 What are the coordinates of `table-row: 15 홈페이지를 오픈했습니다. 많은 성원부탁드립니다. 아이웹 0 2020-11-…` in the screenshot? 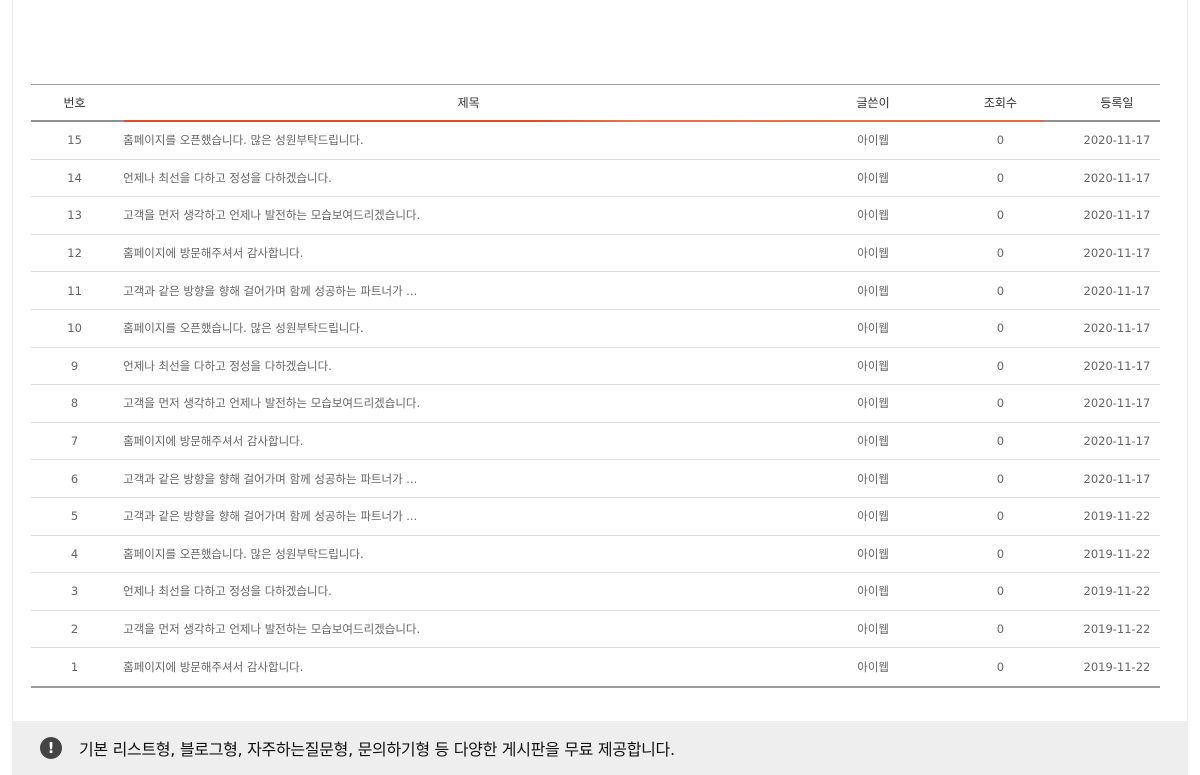 It's located at (595, 141).